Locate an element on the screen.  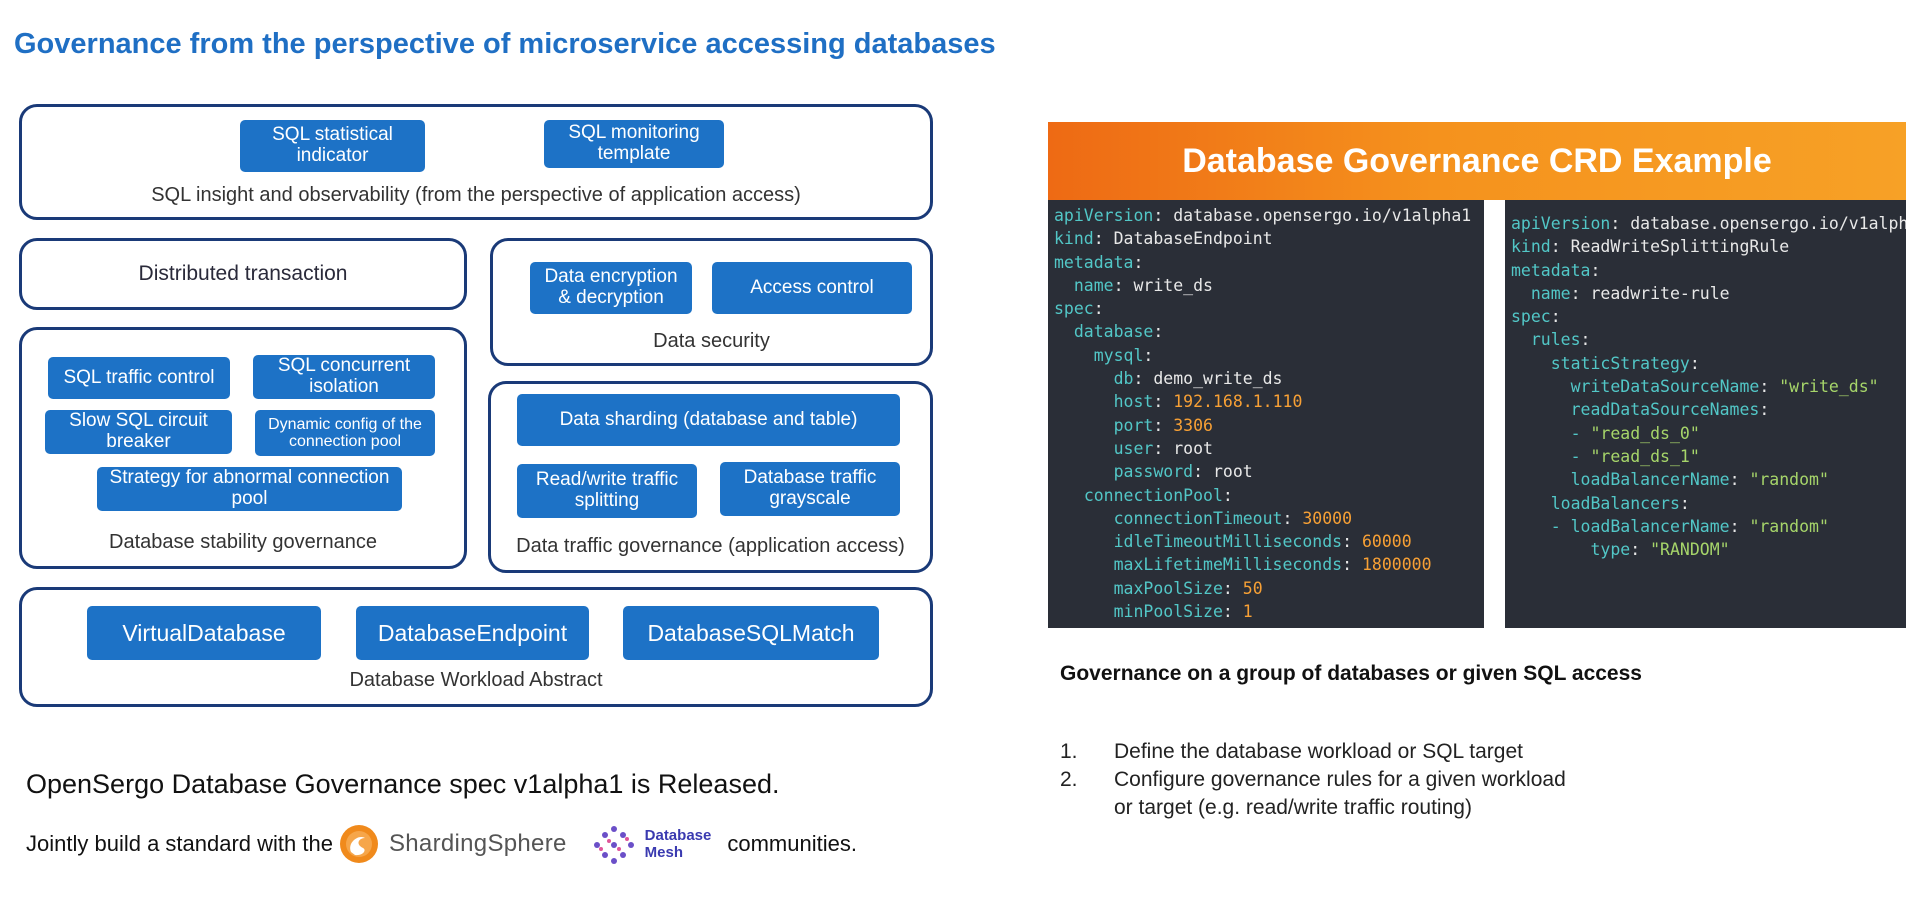
code-token: "read_ds_1" is located at coordinates (1645, 456).